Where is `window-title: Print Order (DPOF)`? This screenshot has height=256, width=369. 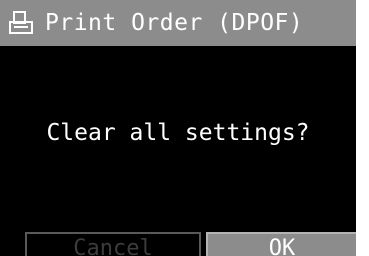 window-title: Print Order (DPOF) is located at coordinates (174, 23).